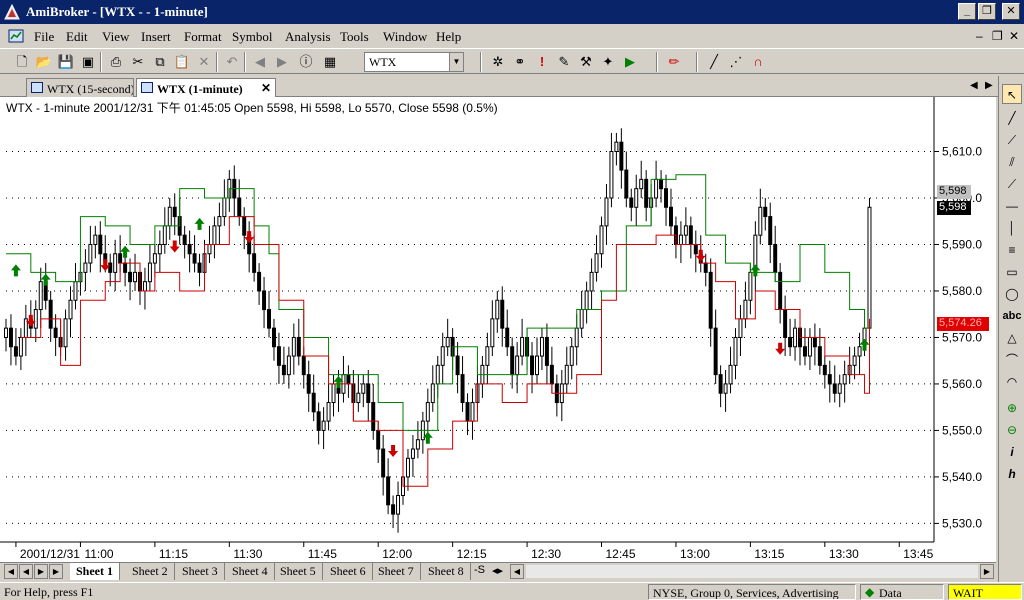 This screenshot has height=600, width=1024. Describe the element at coordinates (456, 62) in the screenshot. I see `chevron-down-icon: ▼` at that location.